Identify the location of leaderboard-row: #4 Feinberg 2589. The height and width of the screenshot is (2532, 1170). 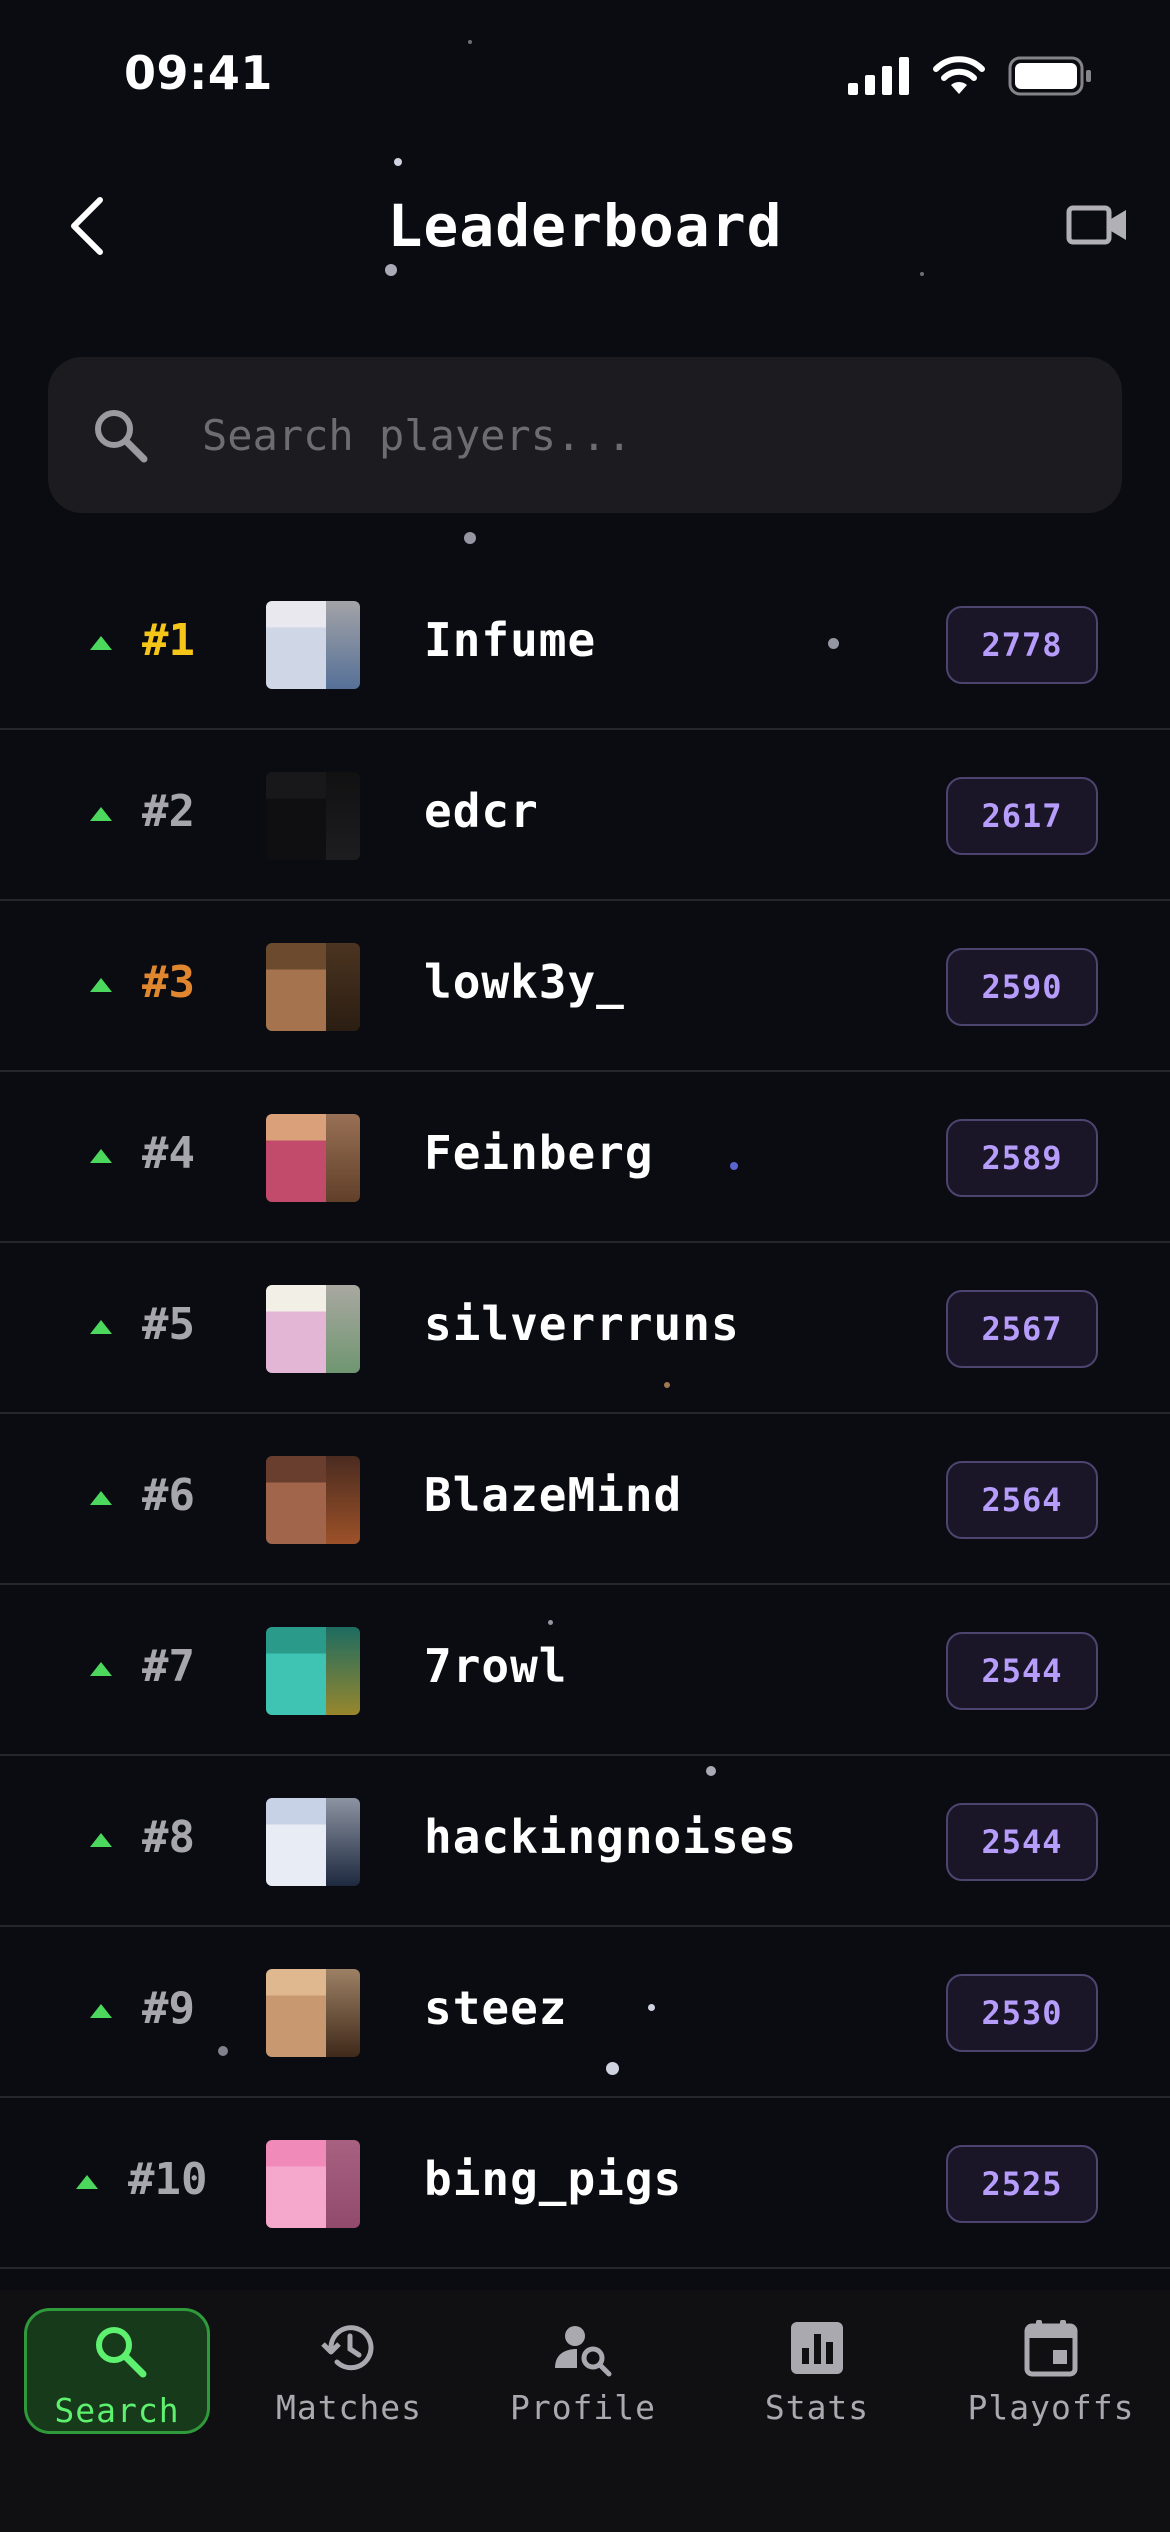
(585, 1157).